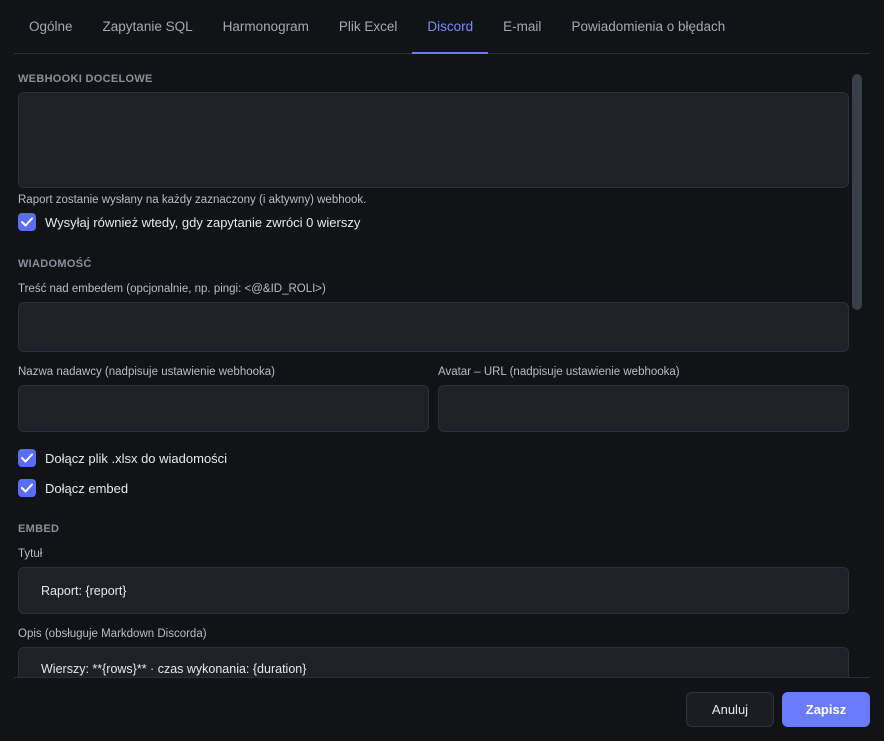 Image resolution: width=884 pixels, height=741 pixels. What do you see at coordinates (148, 26) in the screenshot?
I see `tab-sql-query: Zapytanie SQL` at bounding box center [148, 26].